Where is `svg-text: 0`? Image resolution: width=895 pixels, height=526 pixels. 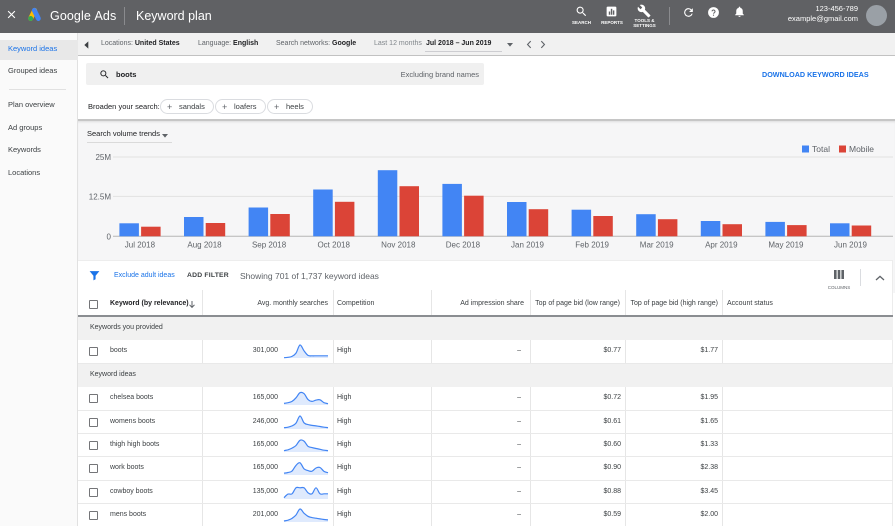
svg-text: 0 is located at coordinates (109, 236).